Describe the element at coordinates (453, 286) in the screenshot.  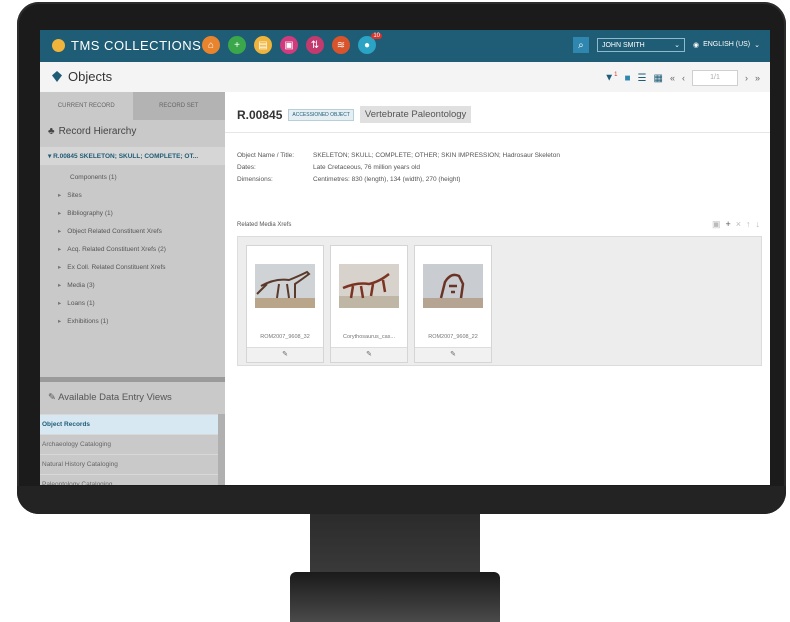
I see `dinosaur-skull-thumbnail` at that location.